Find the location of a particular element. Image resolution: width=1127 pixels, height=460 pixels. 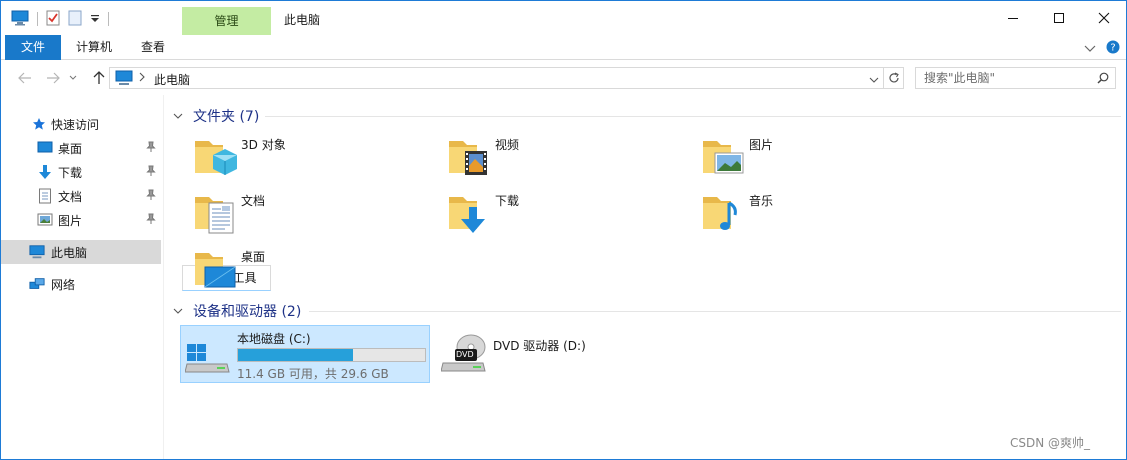

navigation-pane: 快速访问 桌面 下载 文档 图片 此电脑 网络 is located at coordinates (82, 277).